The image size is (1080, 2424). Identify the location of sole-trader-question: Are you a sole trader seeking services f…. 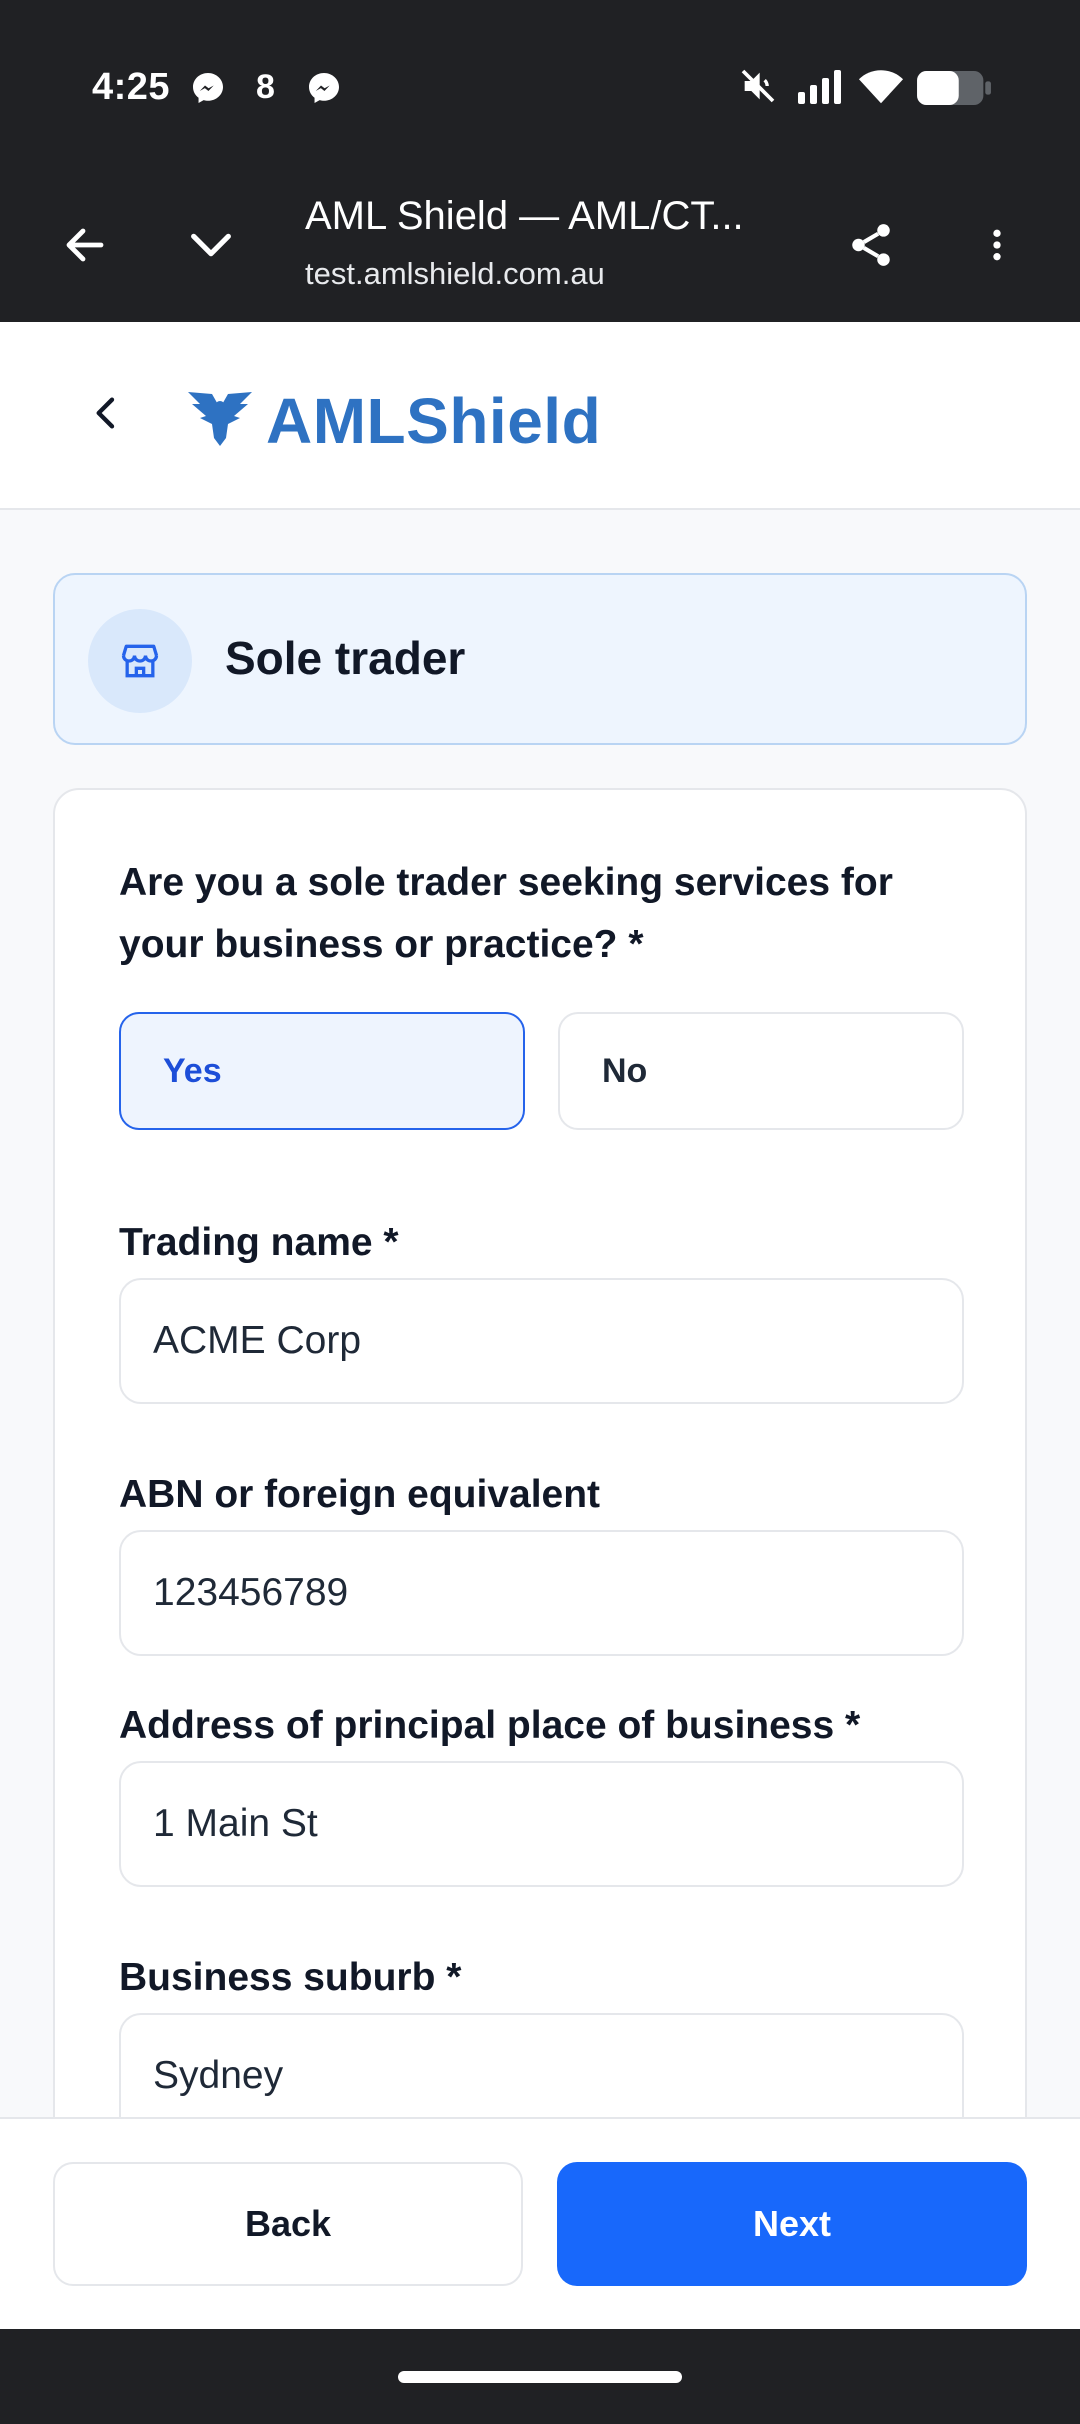
(506, 913).